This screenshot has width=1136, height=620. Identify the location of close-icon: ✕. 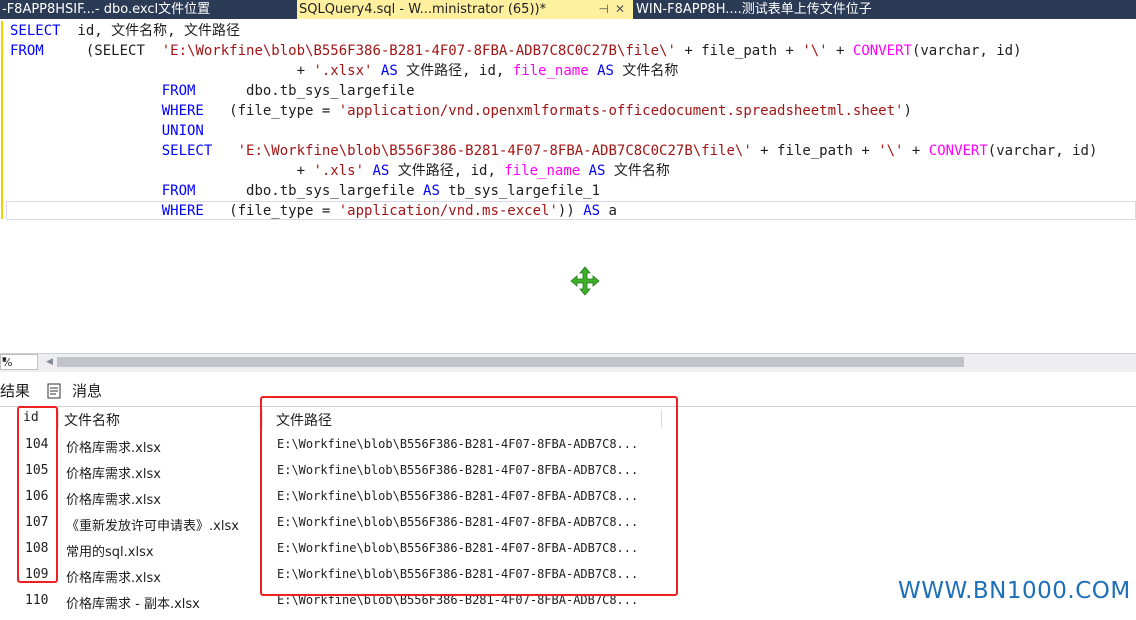
(620, 9).